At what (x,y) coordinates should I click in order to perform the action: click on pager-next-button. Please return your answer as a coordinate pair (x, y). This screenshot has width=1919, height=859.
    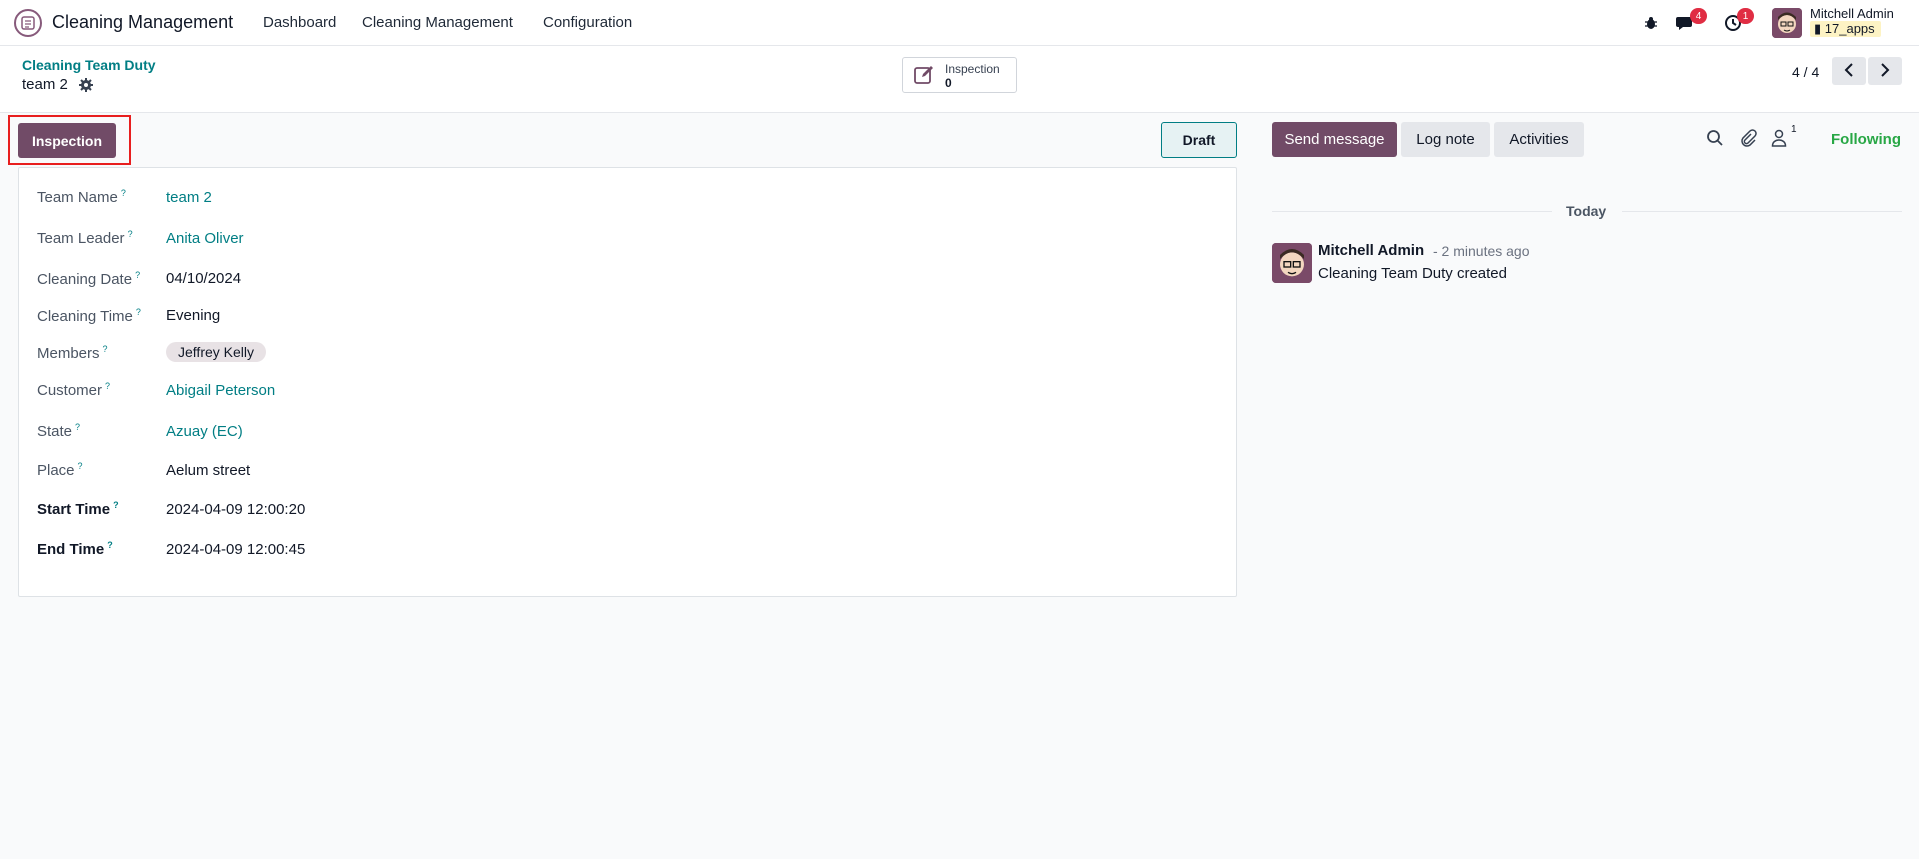
    Looking at the image, I should click on (1885, 71).